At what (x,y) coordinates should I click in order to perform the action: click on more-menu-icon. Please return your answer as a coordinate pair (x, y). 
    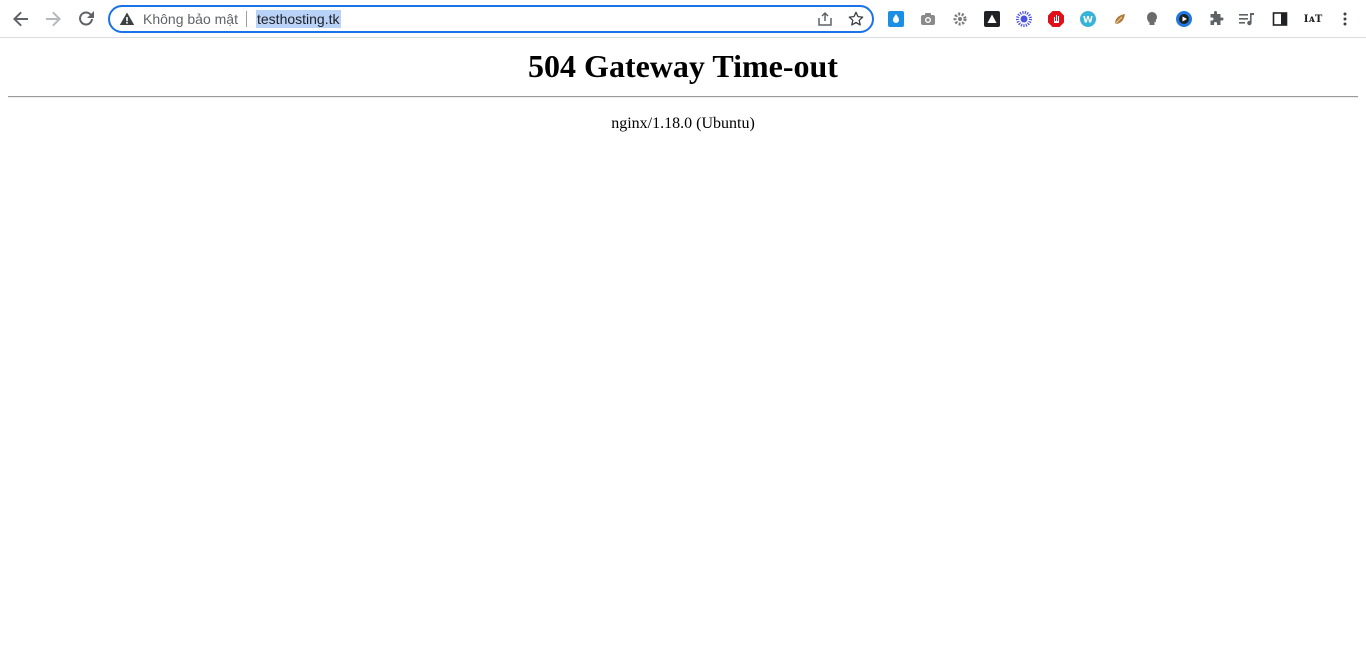
    Looking at the image, I should click on (1345, 19).